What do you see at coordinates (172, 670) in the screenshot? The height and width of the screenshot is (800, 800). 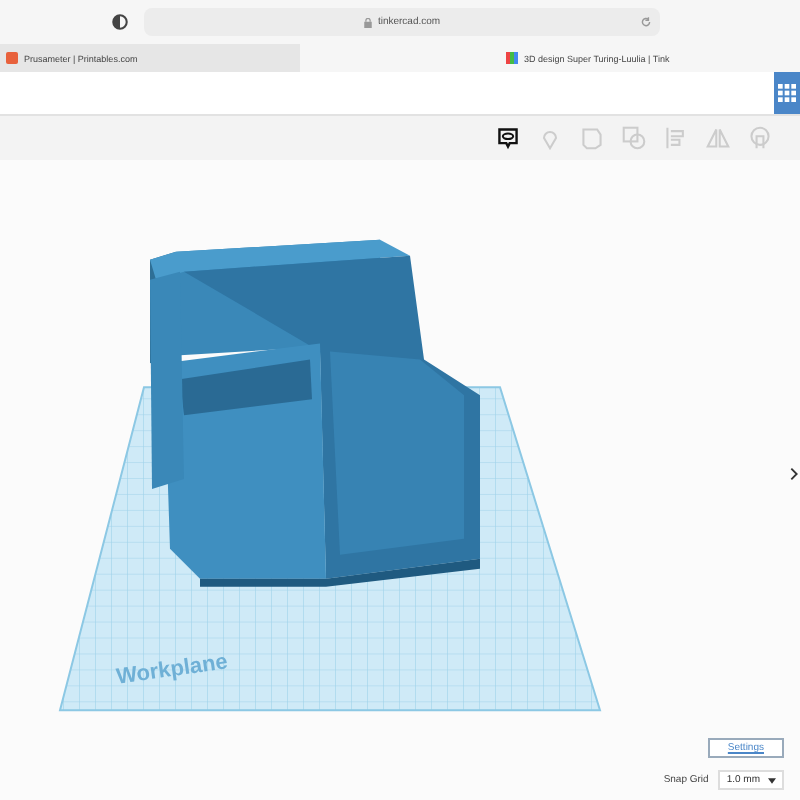 I see `workplane-label: Workplane` at bounding box center [172, 670].